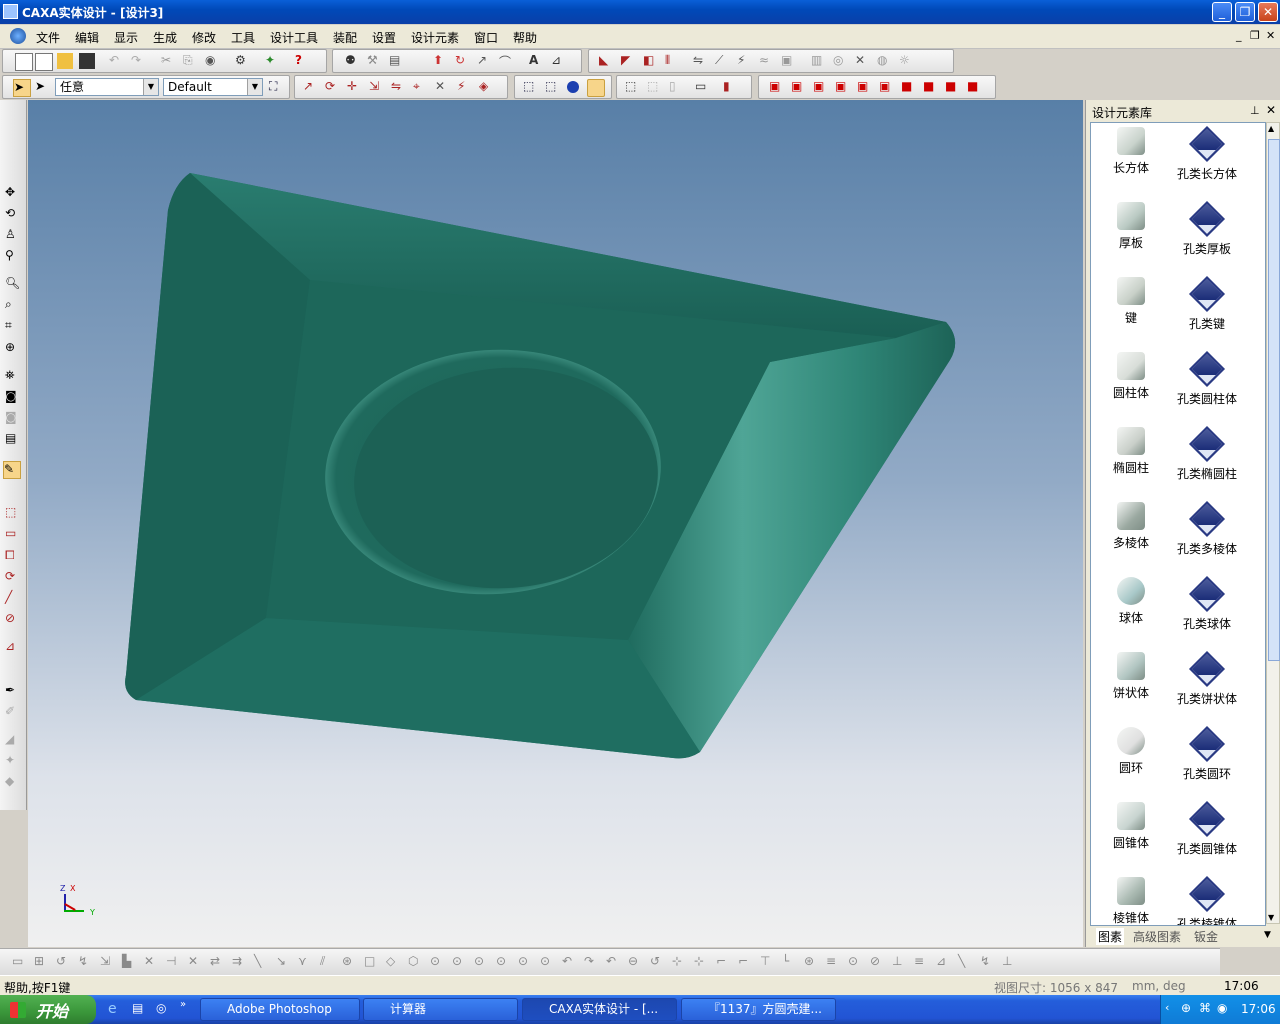 The width and height of the screenshot is (1280, 1024). What do you see at coordinates (614, 962) in the screenshot?
I see `sketch-tool-icon: ↶` at bounding box center [614, 962].